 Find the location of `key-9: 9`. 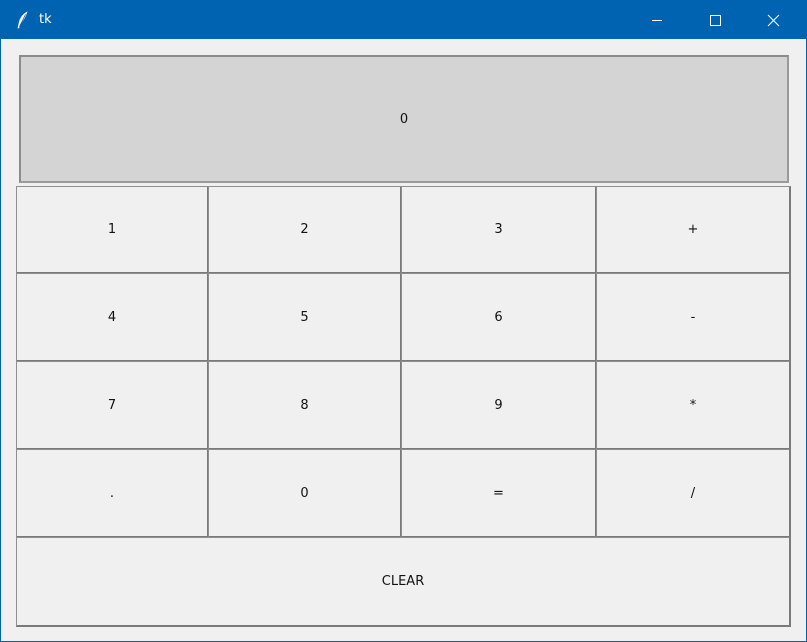

key-9: 9 is located at coordinates (499, 405).